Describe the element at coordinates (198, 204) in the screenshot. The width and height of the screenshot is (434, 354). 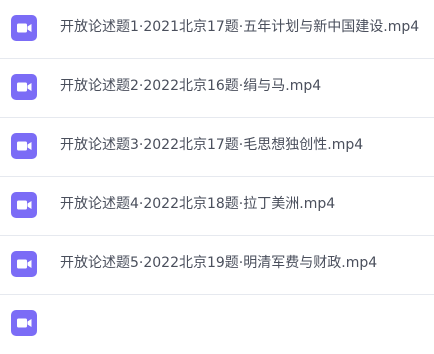
I see `file-name: 开放论述题4·2022北京18题·拉丁美洲.mp4` at that location.